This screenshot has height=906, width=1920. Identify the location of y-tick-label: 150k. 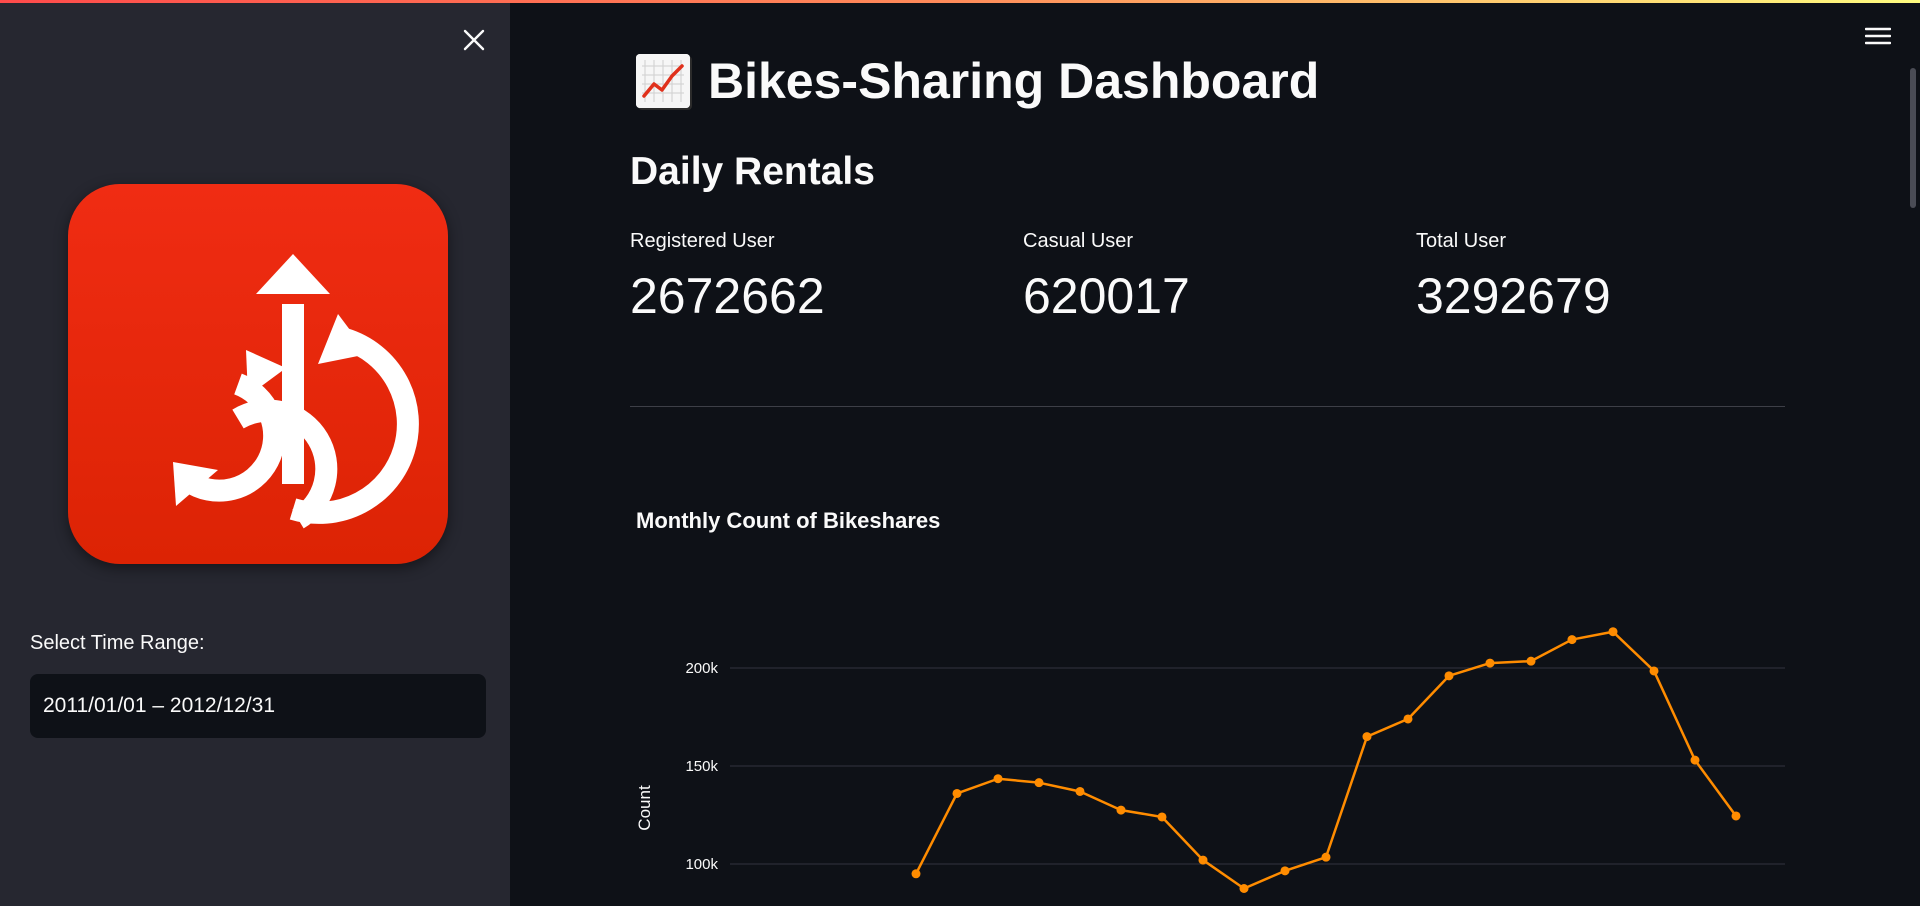
(701, 766).